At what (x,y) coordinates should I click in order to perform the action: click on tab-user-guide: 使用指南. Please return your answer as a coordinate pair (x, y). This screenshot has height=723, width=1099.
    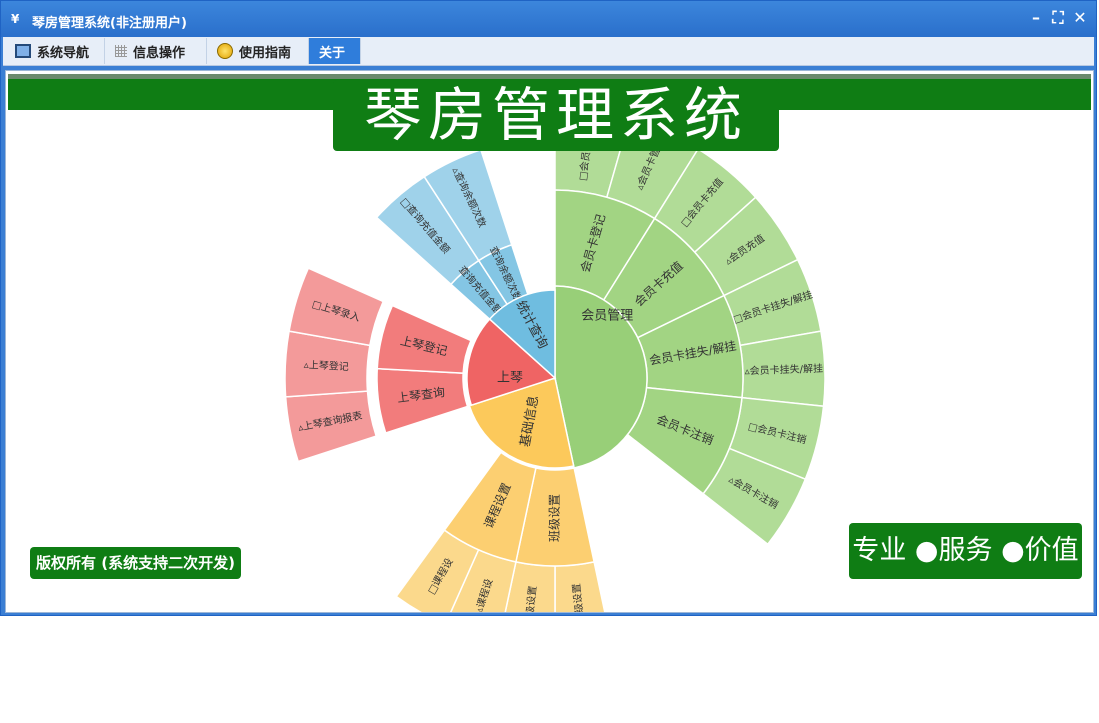
    Looking at the image, I should click on (258, 51).